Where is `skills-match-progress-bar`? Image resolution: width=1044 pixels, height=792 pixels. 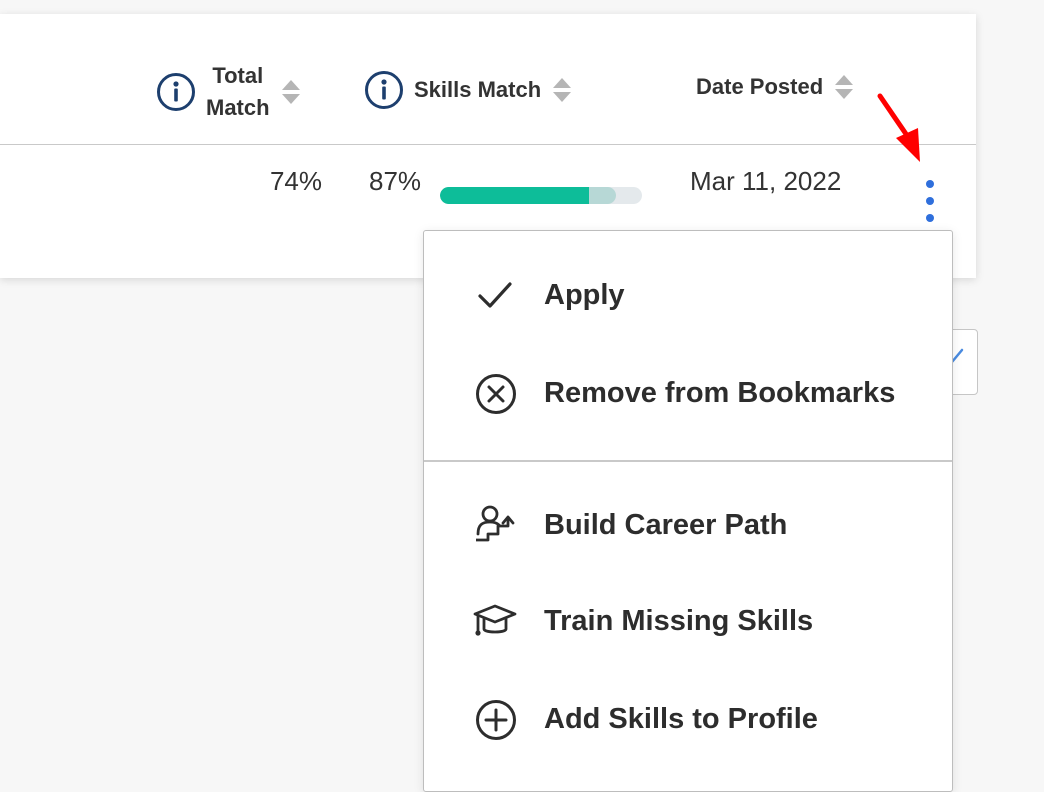
skills-match-progress-bar is located at coordinates (541, 195).